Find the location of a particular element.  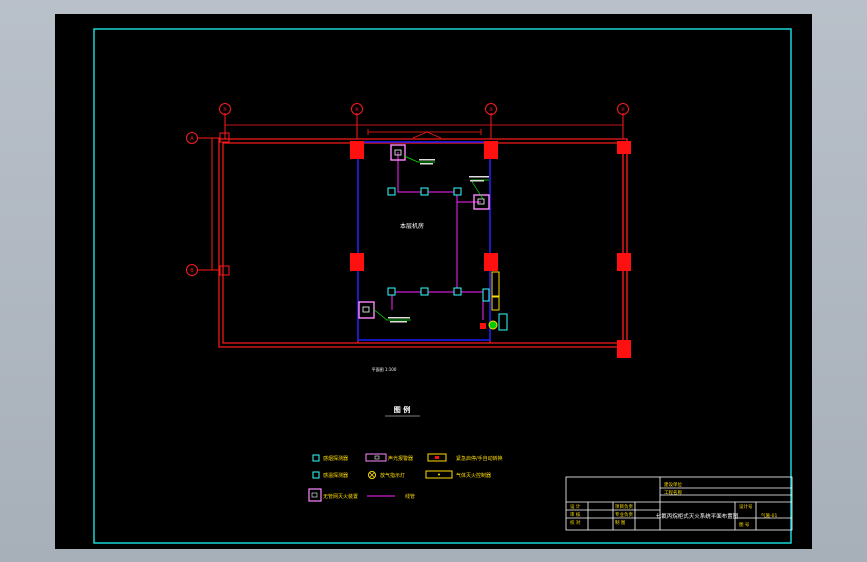

axis-label-top-3: ③ is located at coordinates (491, 110).